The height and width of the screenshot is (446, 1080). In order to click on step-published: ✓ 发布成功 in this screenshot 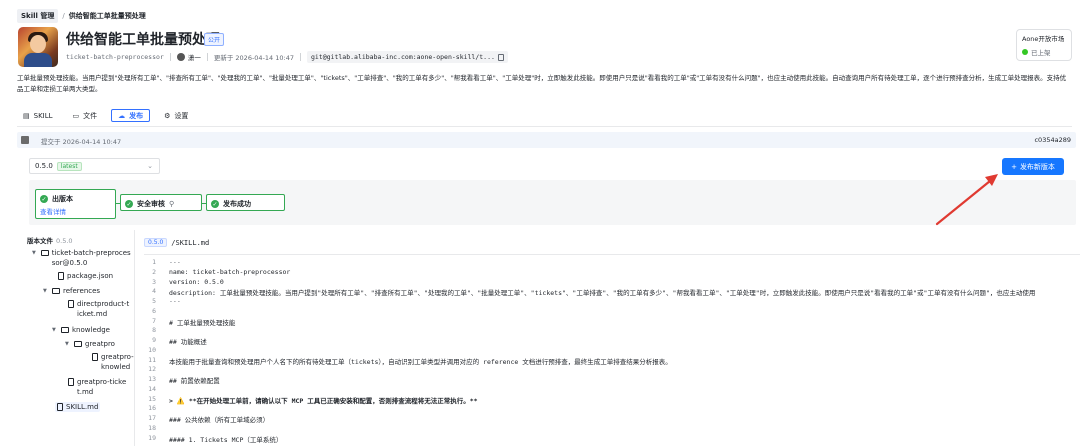, I will do `click(245, 202)`.